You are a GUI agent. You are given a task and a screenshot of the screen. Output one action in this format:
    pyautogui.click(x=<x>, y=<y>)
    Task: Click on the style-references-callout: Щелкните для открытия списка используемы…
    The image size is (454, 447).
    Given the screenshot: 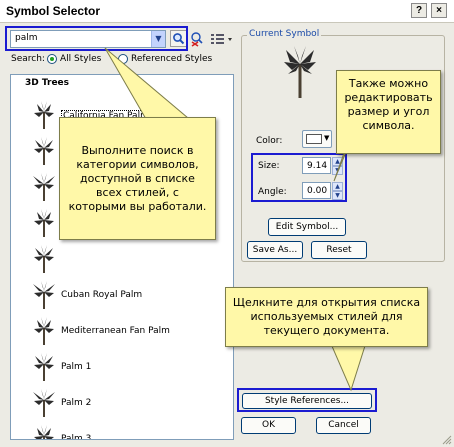 What is the action you would take?
    pyautogui.click(x=326, y=317)
    